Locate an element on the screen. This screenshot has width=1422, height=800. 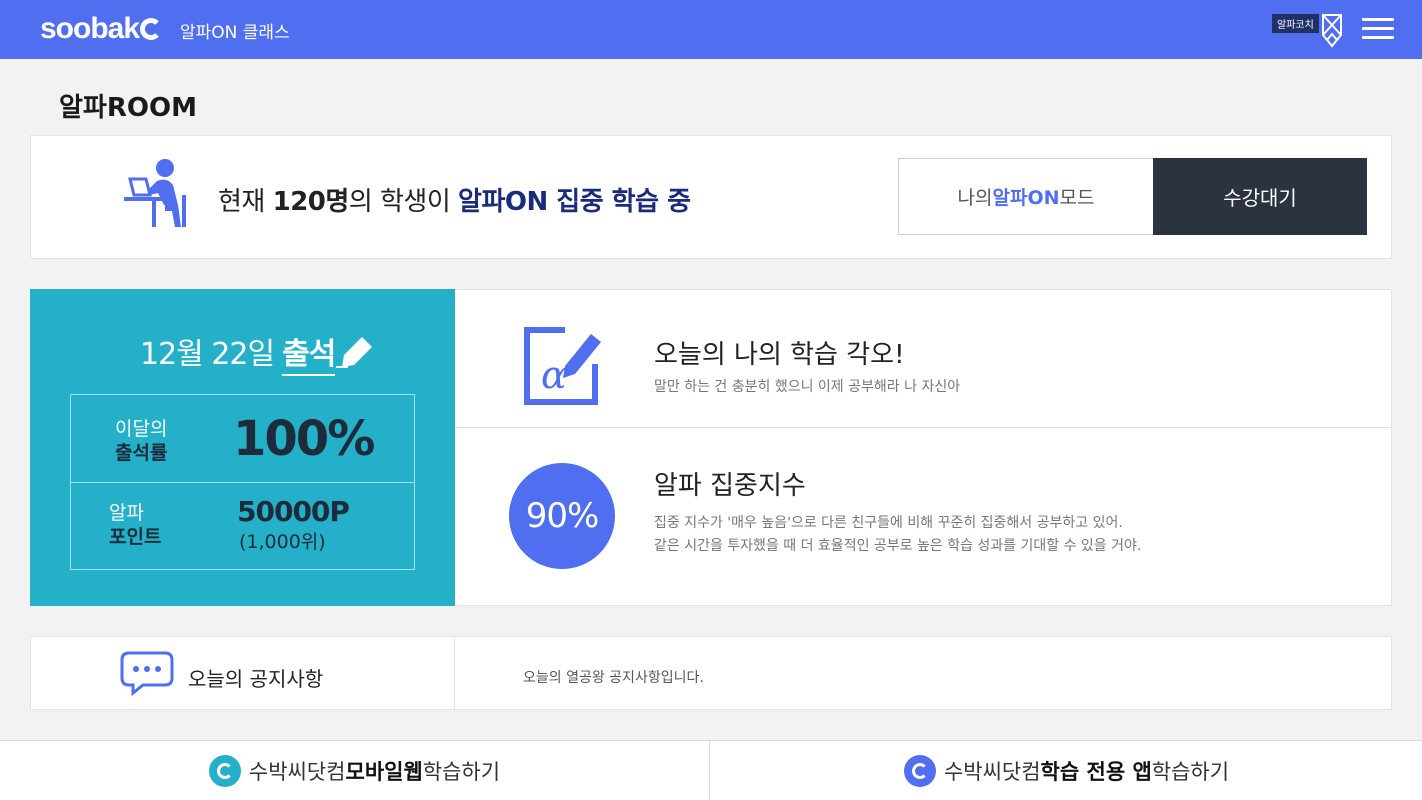
alpha-point-rank: (1,000위) is located at coordinates (282, 542).